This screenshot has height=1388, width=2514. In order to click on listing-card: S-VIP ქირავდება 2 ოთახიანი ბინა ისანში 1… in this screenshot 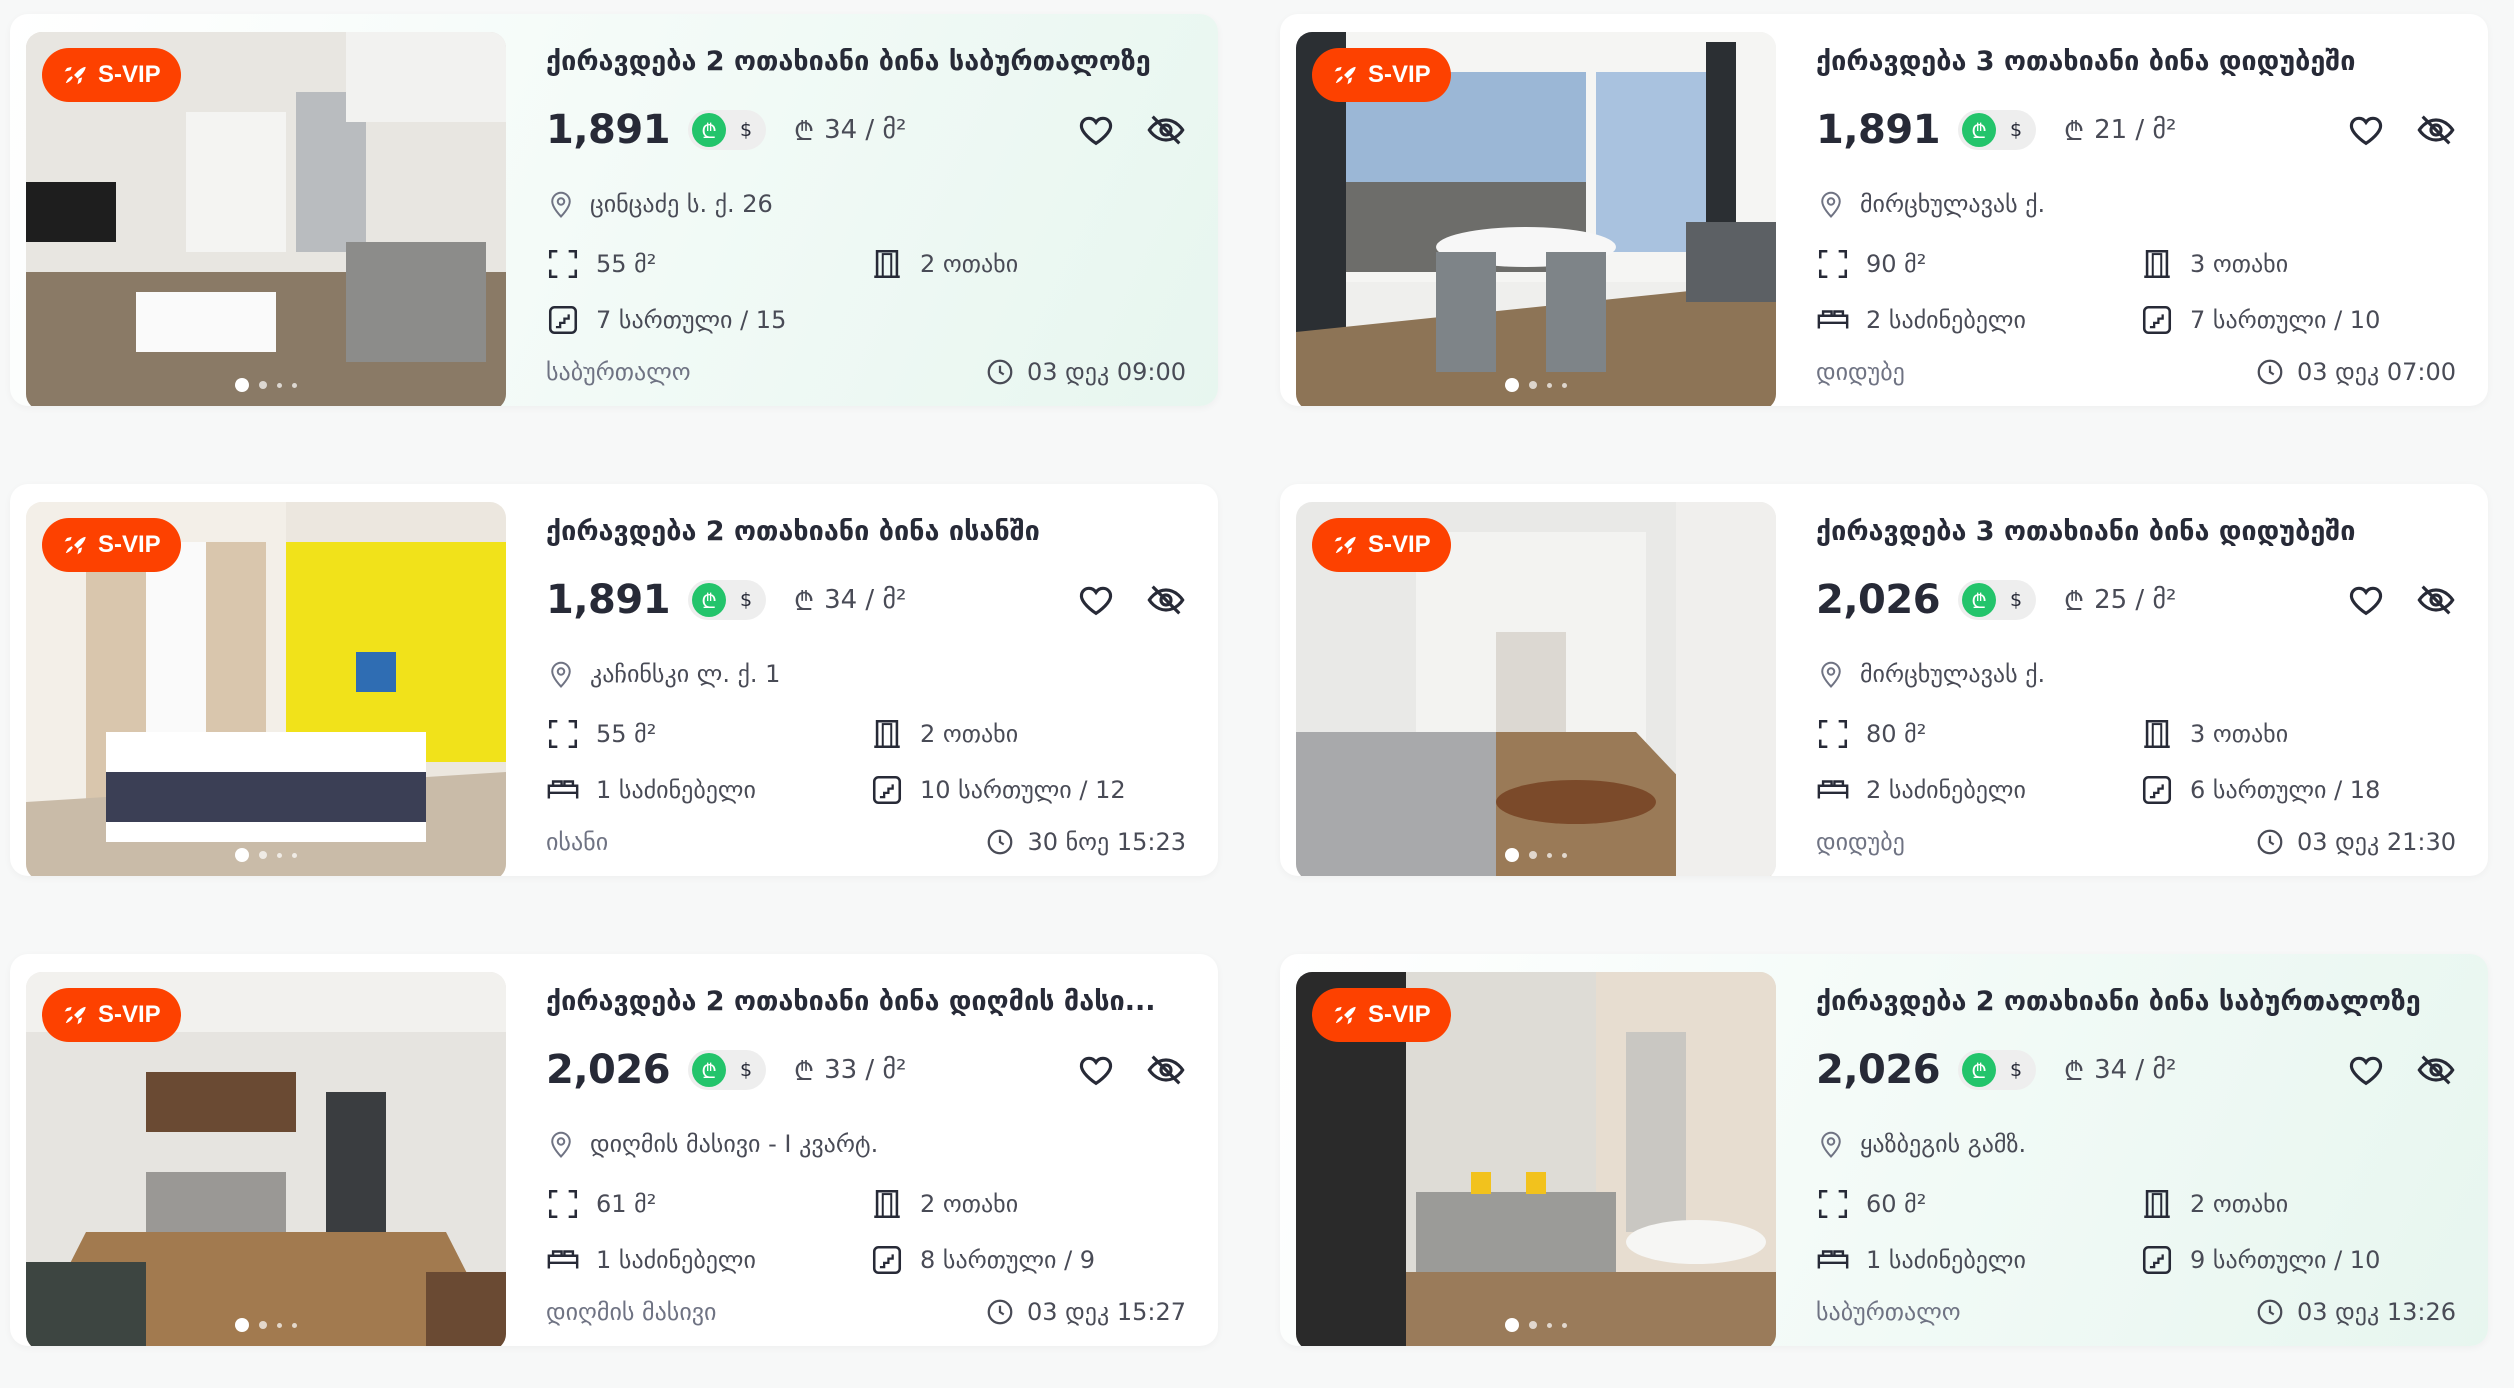, I will do `click(614, 680)`.